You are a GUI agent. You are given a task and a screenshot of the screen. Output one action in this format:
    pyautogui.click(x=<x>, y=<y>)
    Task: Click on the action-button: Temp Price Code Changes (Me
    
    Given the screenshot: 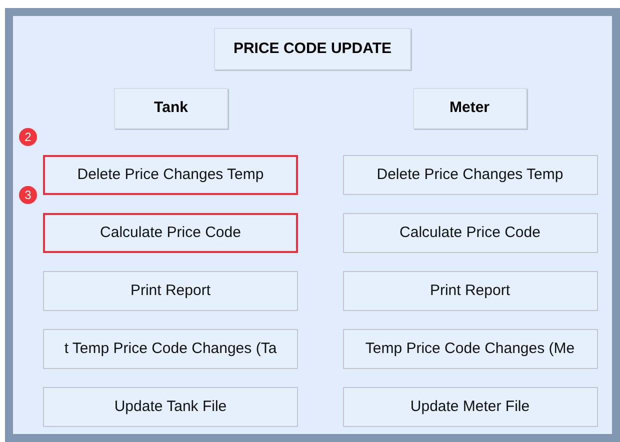 What is the action you would take?
    pyautogui.click(x=470, y=349)
    